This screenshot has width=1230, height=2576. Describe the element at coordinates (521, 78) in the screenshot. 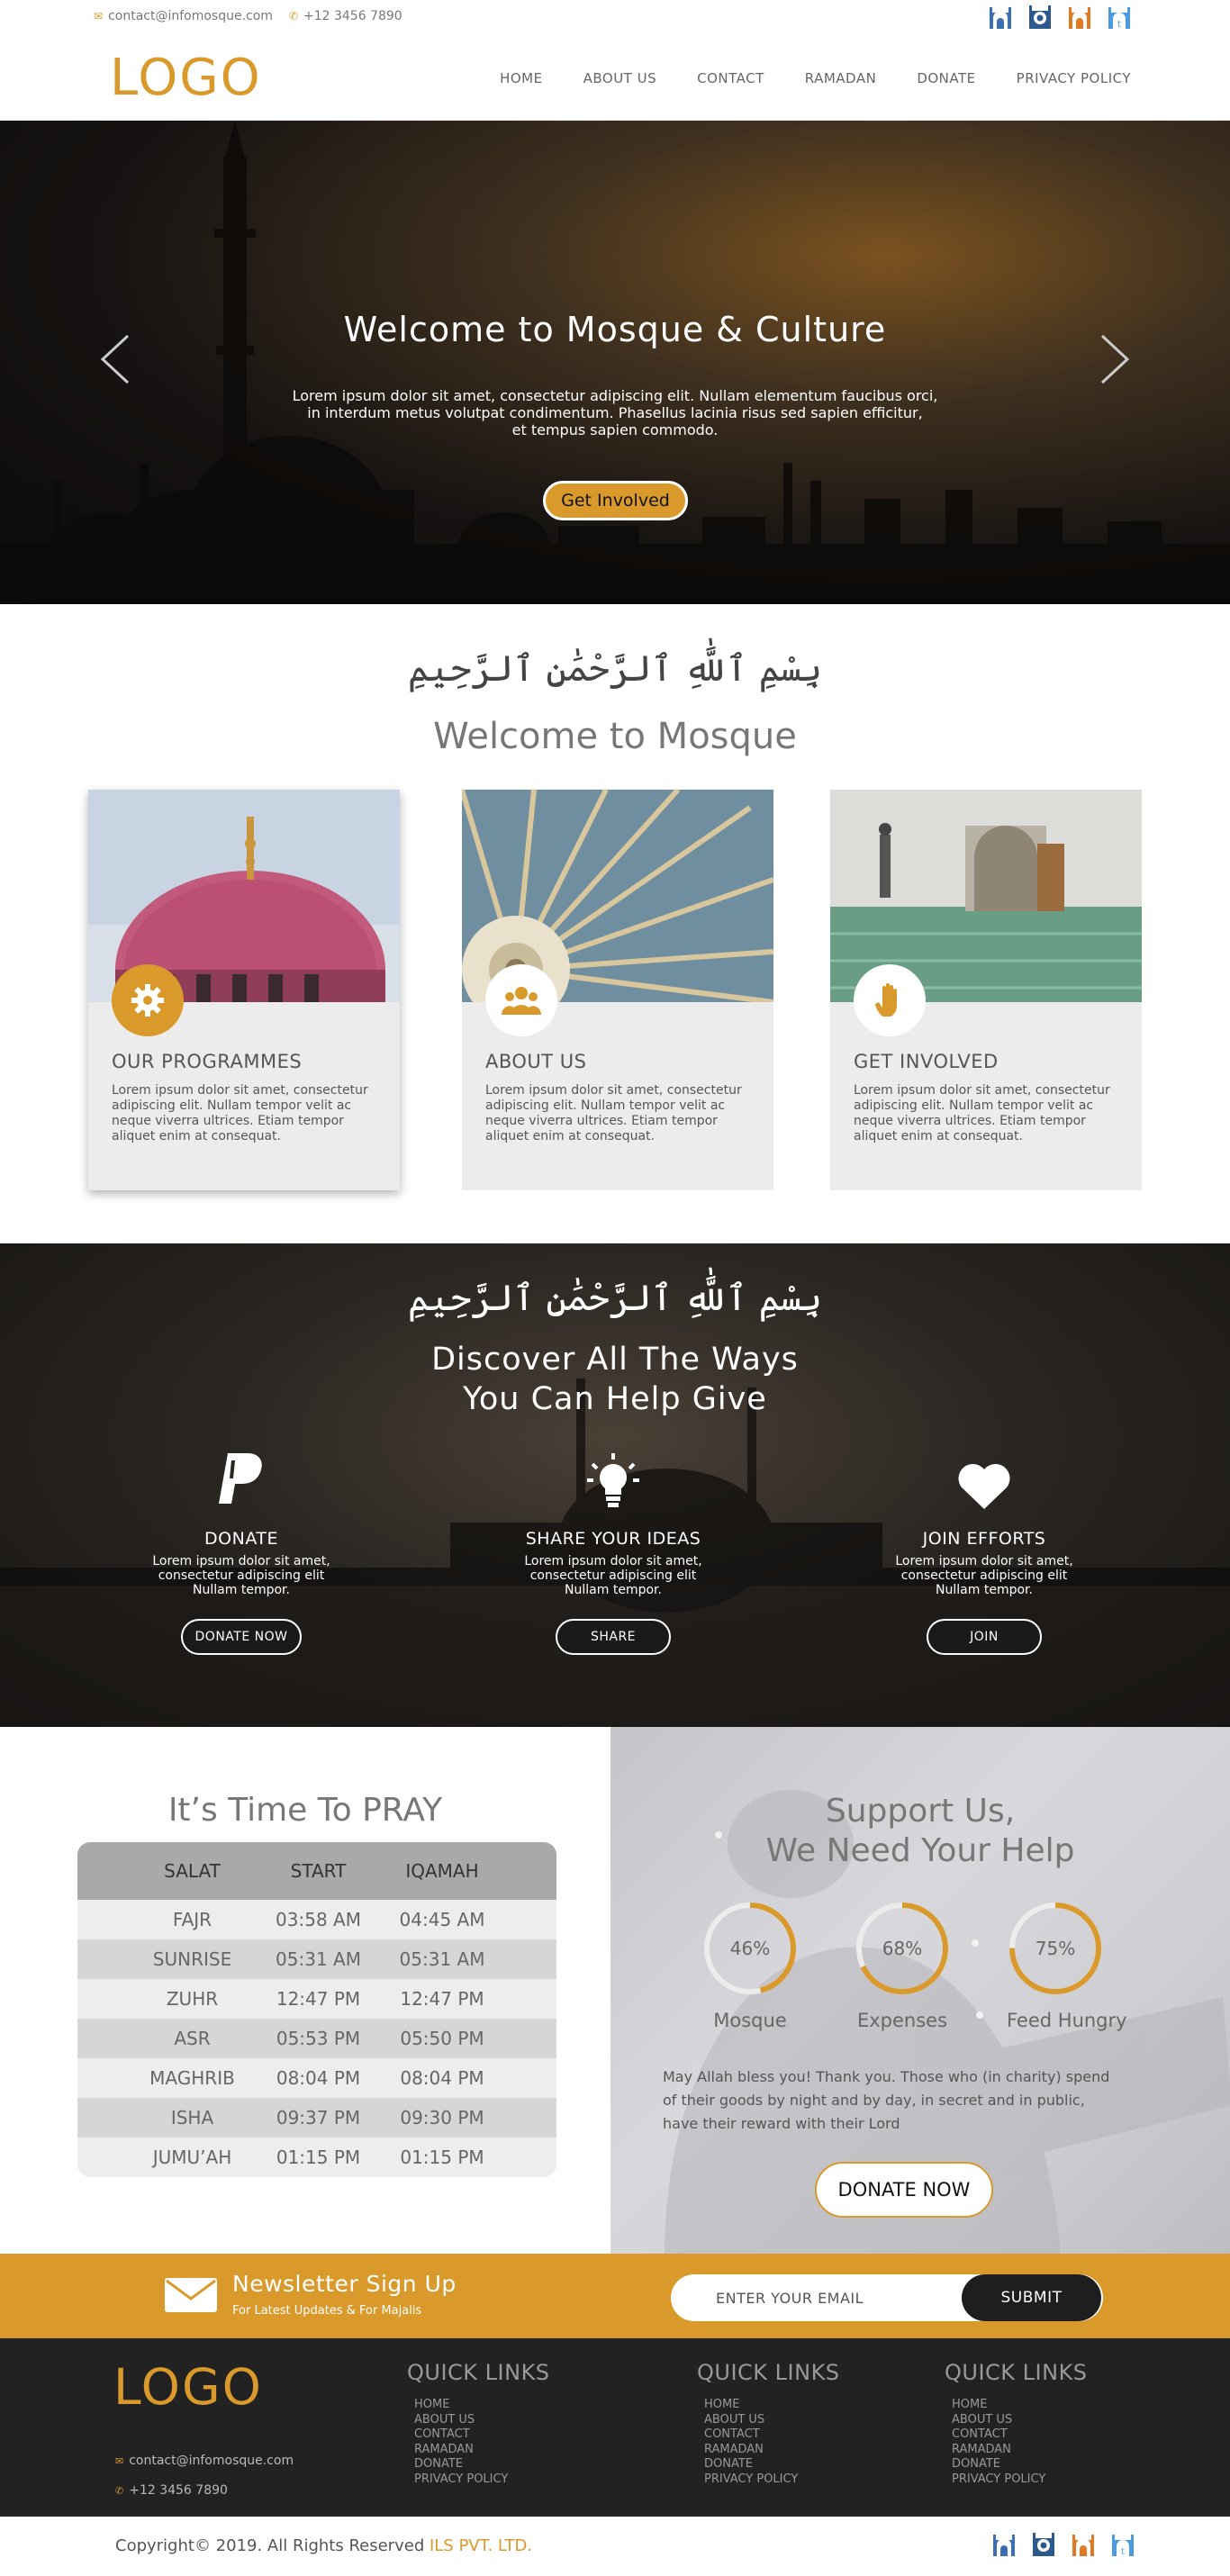

I see `nav-home: HOME` at that location.